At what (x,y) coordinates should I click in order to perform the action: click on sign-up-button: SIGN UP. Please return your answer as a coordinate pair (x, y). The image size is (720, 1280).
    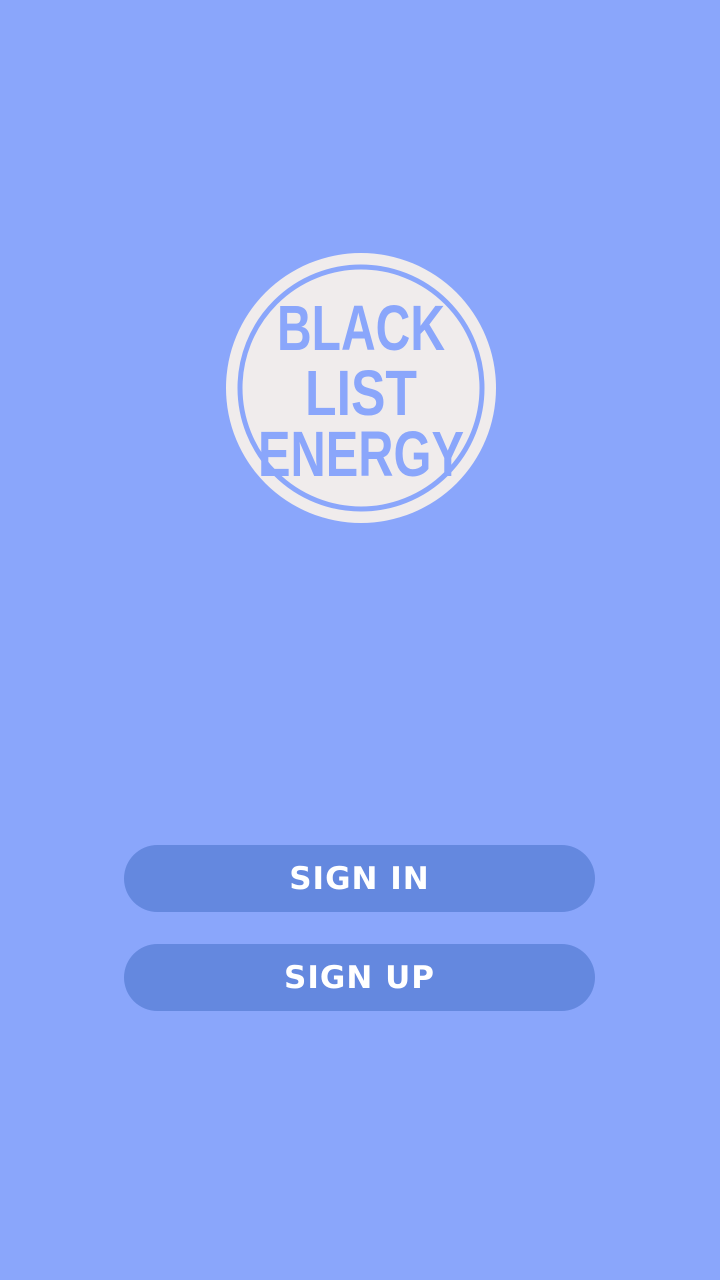
    Looking at the image, I should click on (359, 977).